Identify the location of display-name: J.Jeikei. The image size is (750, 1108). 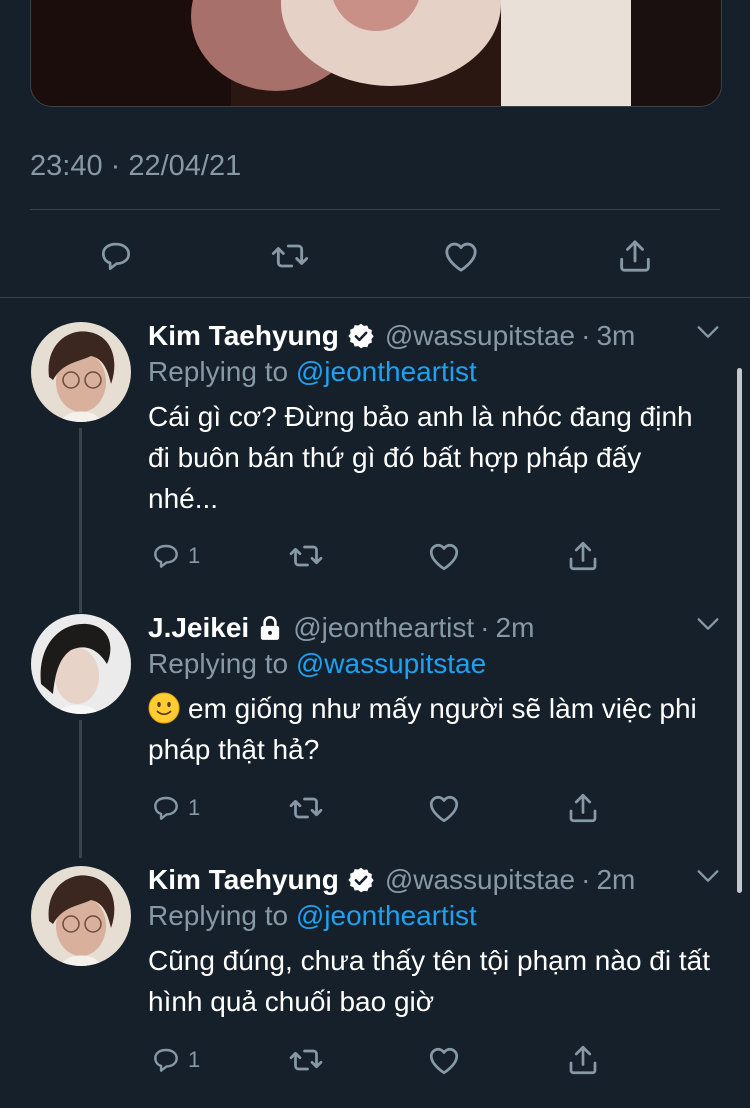
(198, 628).